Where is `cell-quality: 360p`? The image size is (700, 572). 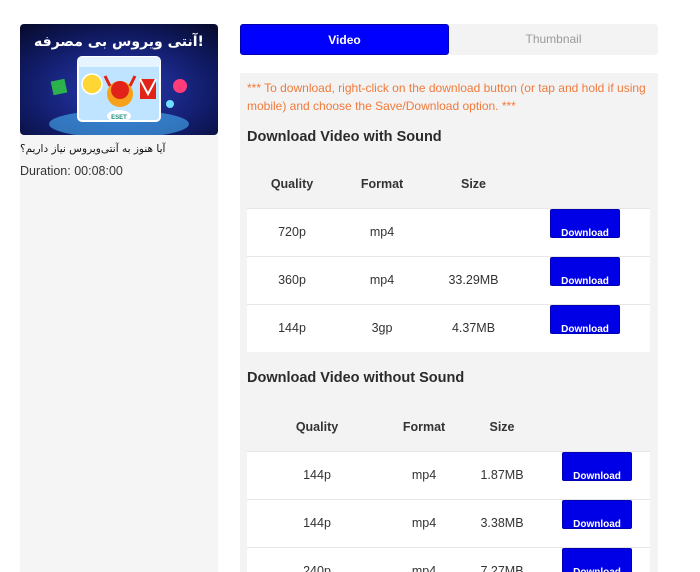 cell-quality: 360p is located at coordinates (292, 280).